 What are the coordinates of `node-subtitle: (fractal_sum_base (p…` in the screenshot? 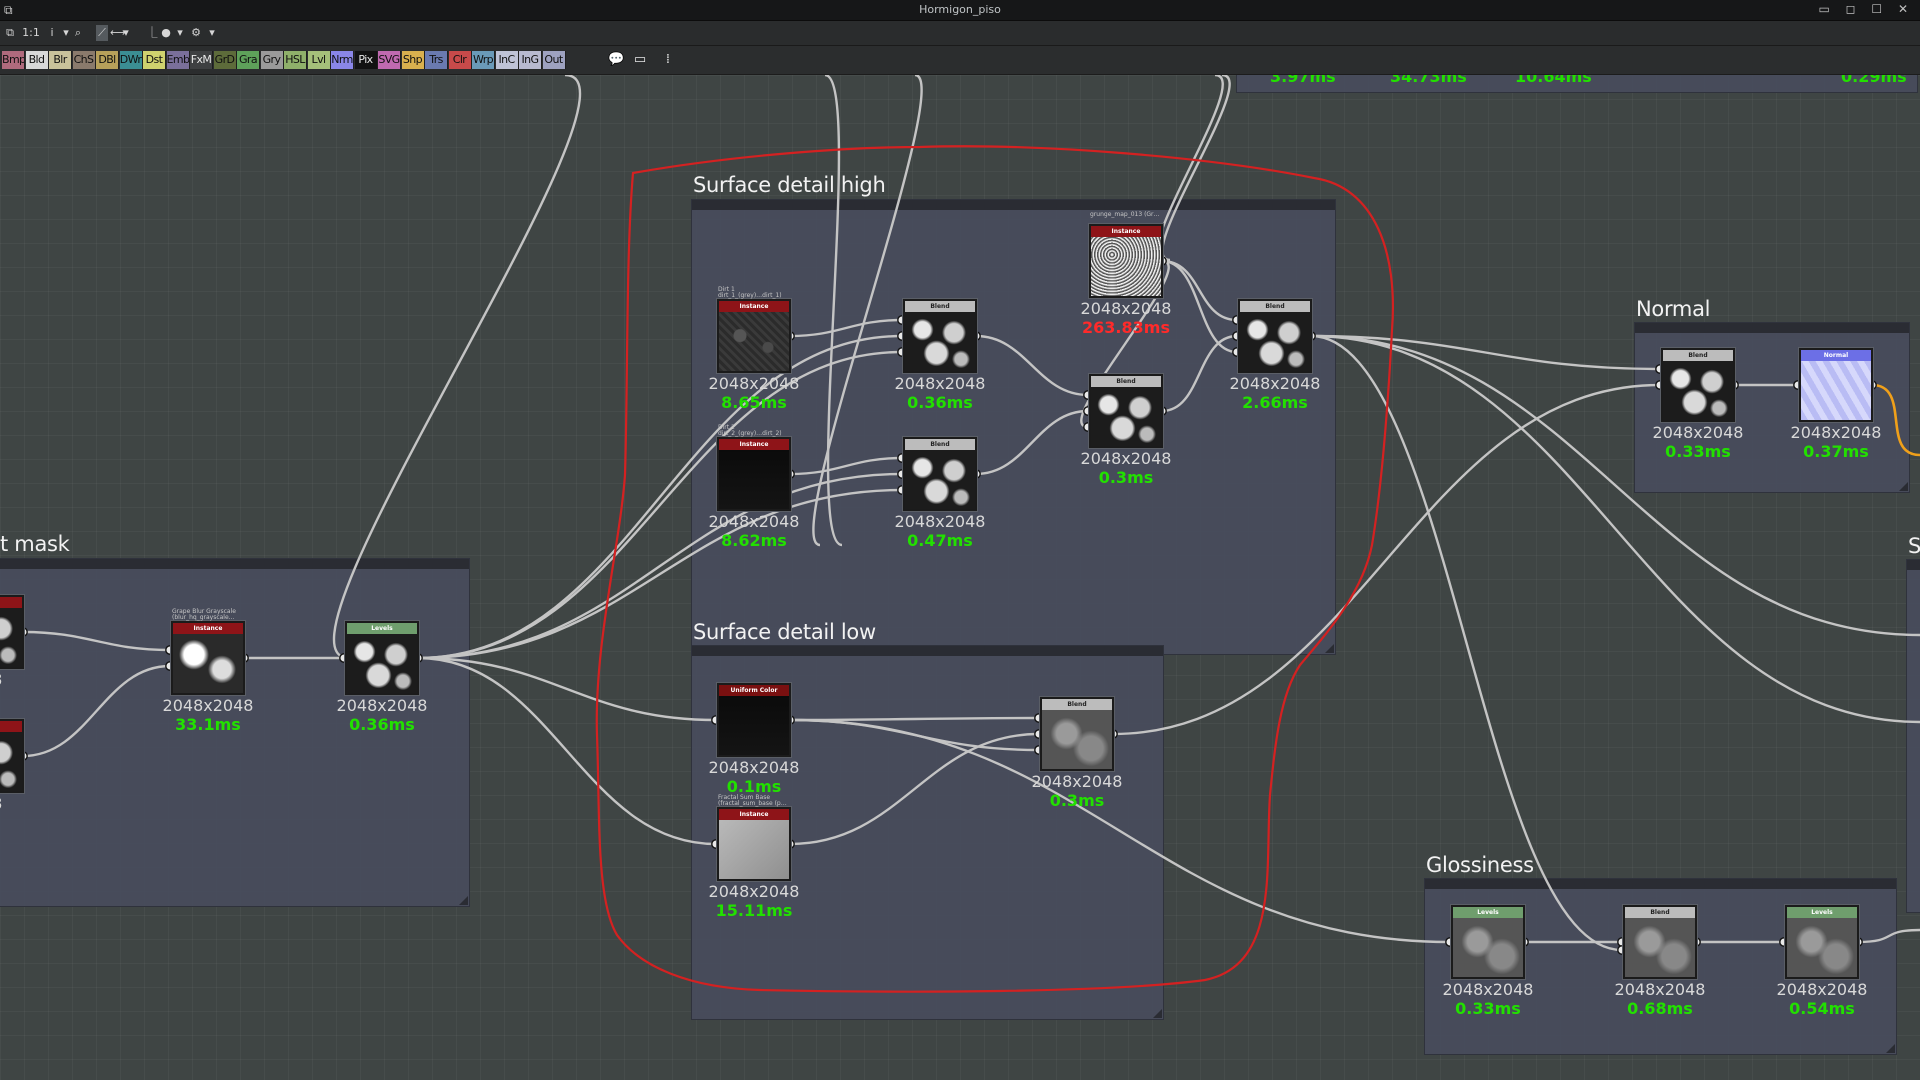 It's located at (752, 803).